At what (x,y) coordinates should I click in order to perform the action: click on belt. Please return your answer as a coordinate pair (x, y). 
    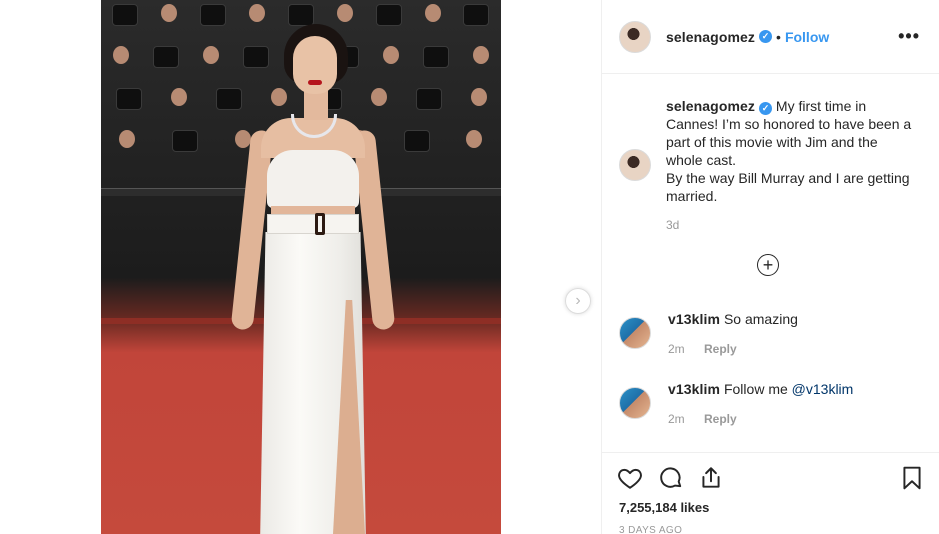
    Looking at the image, I should click on (313, 224).